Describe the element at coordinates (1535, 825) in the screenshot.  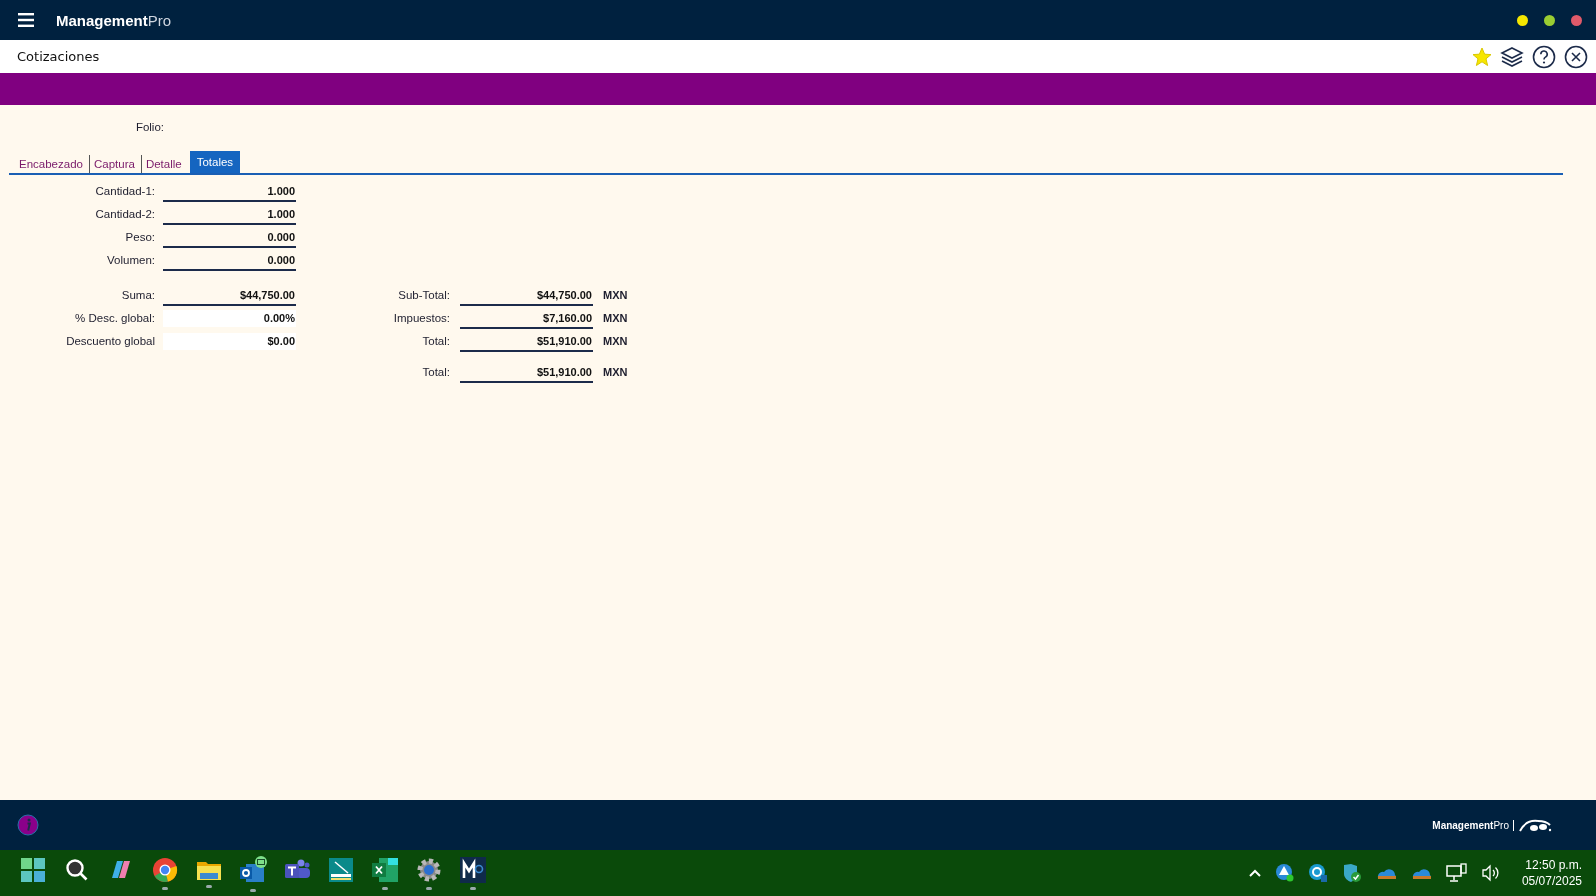
I see `bird-logo-icon` at that location.